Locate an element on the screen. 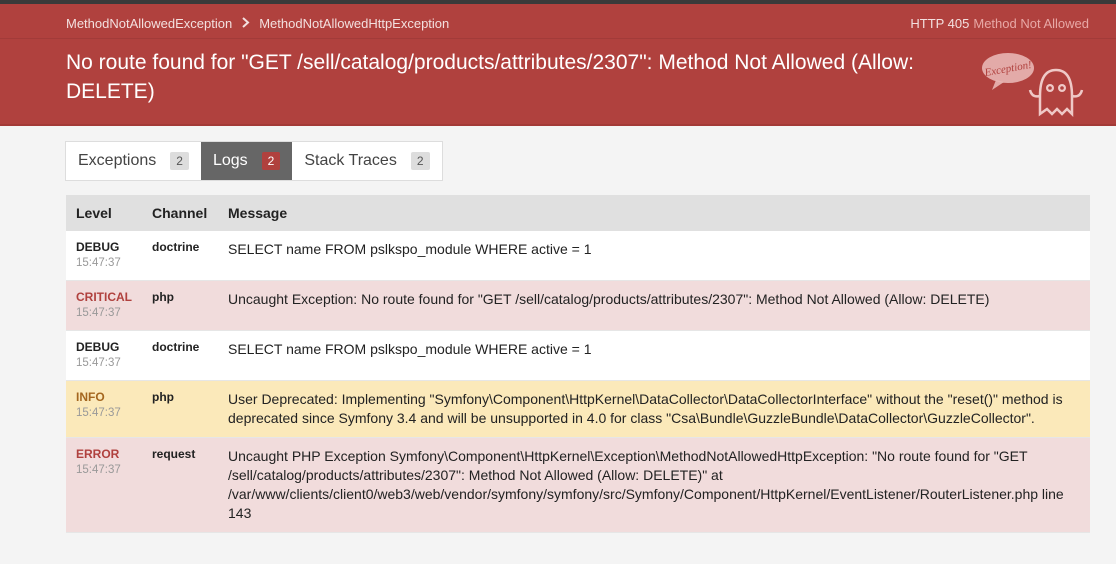  breadcrumb-item-0: MethodNotAllowedException is located at coordinates (149, 23).